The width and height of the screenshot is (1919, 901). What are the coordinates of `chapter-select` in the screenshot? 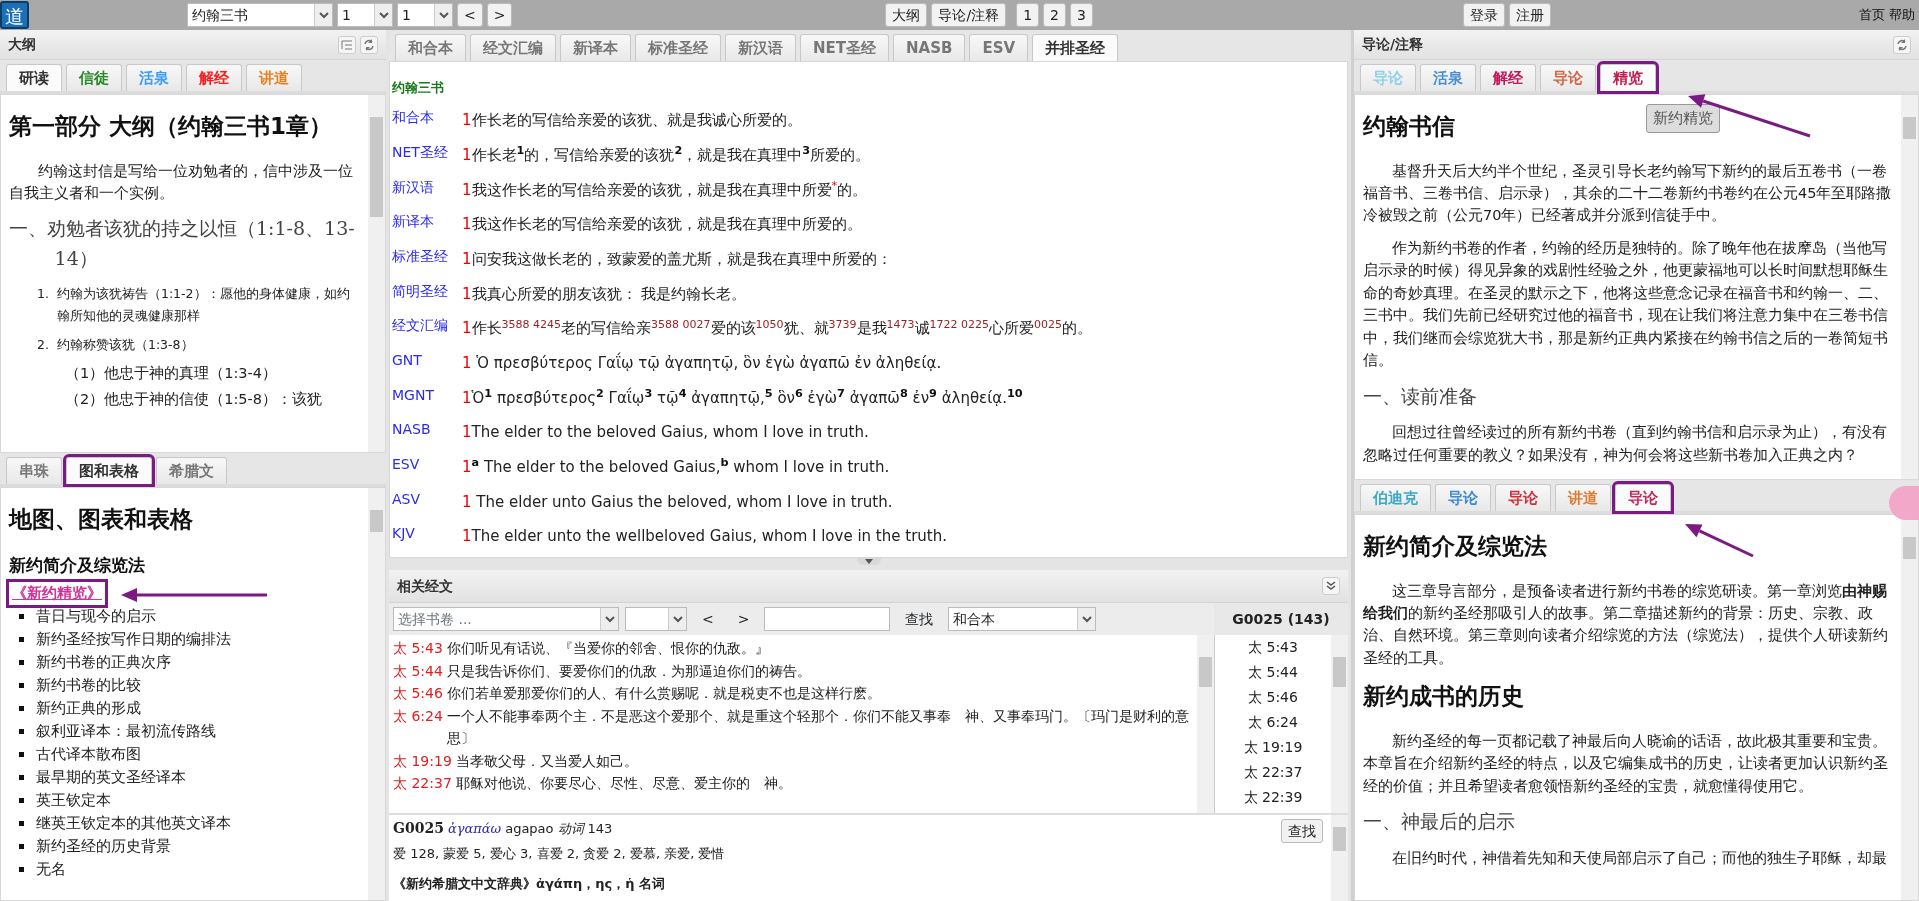 It's located at (656, 619).